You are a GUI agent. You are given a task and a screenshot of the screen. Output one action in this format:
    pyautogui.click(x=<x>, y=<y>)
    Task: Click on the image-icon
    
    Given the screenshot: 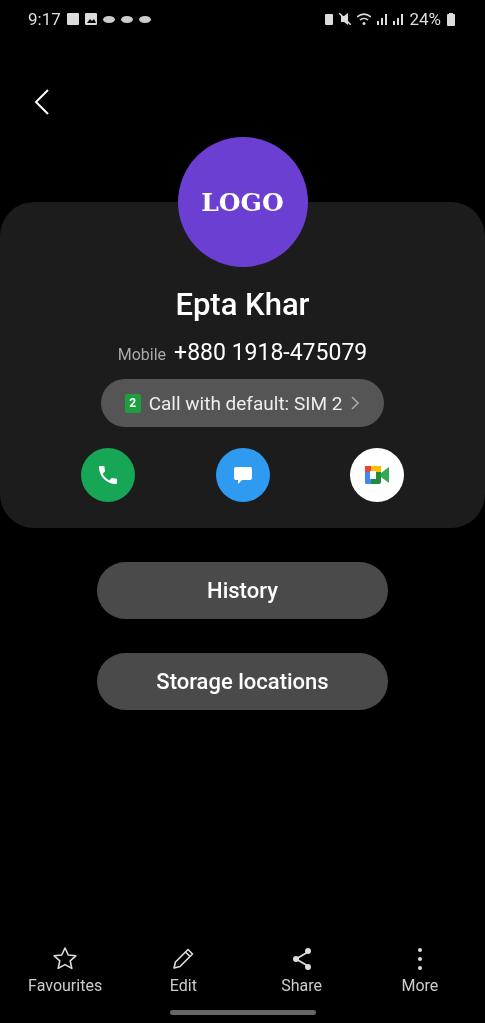 What is the action you would take?
    pyautogui.click(x=90, y=19)
    